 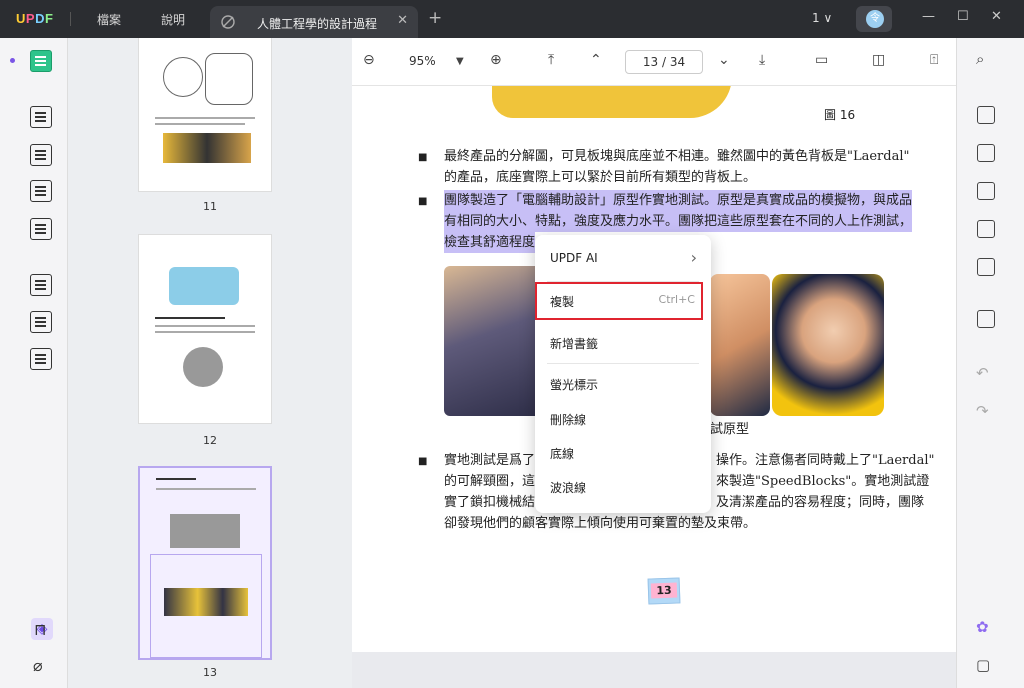 What do you see at coordinates (369, 60) in the screenshot?
I see `zoom-out-icon: ⊖` at bounding box center [369, 60].